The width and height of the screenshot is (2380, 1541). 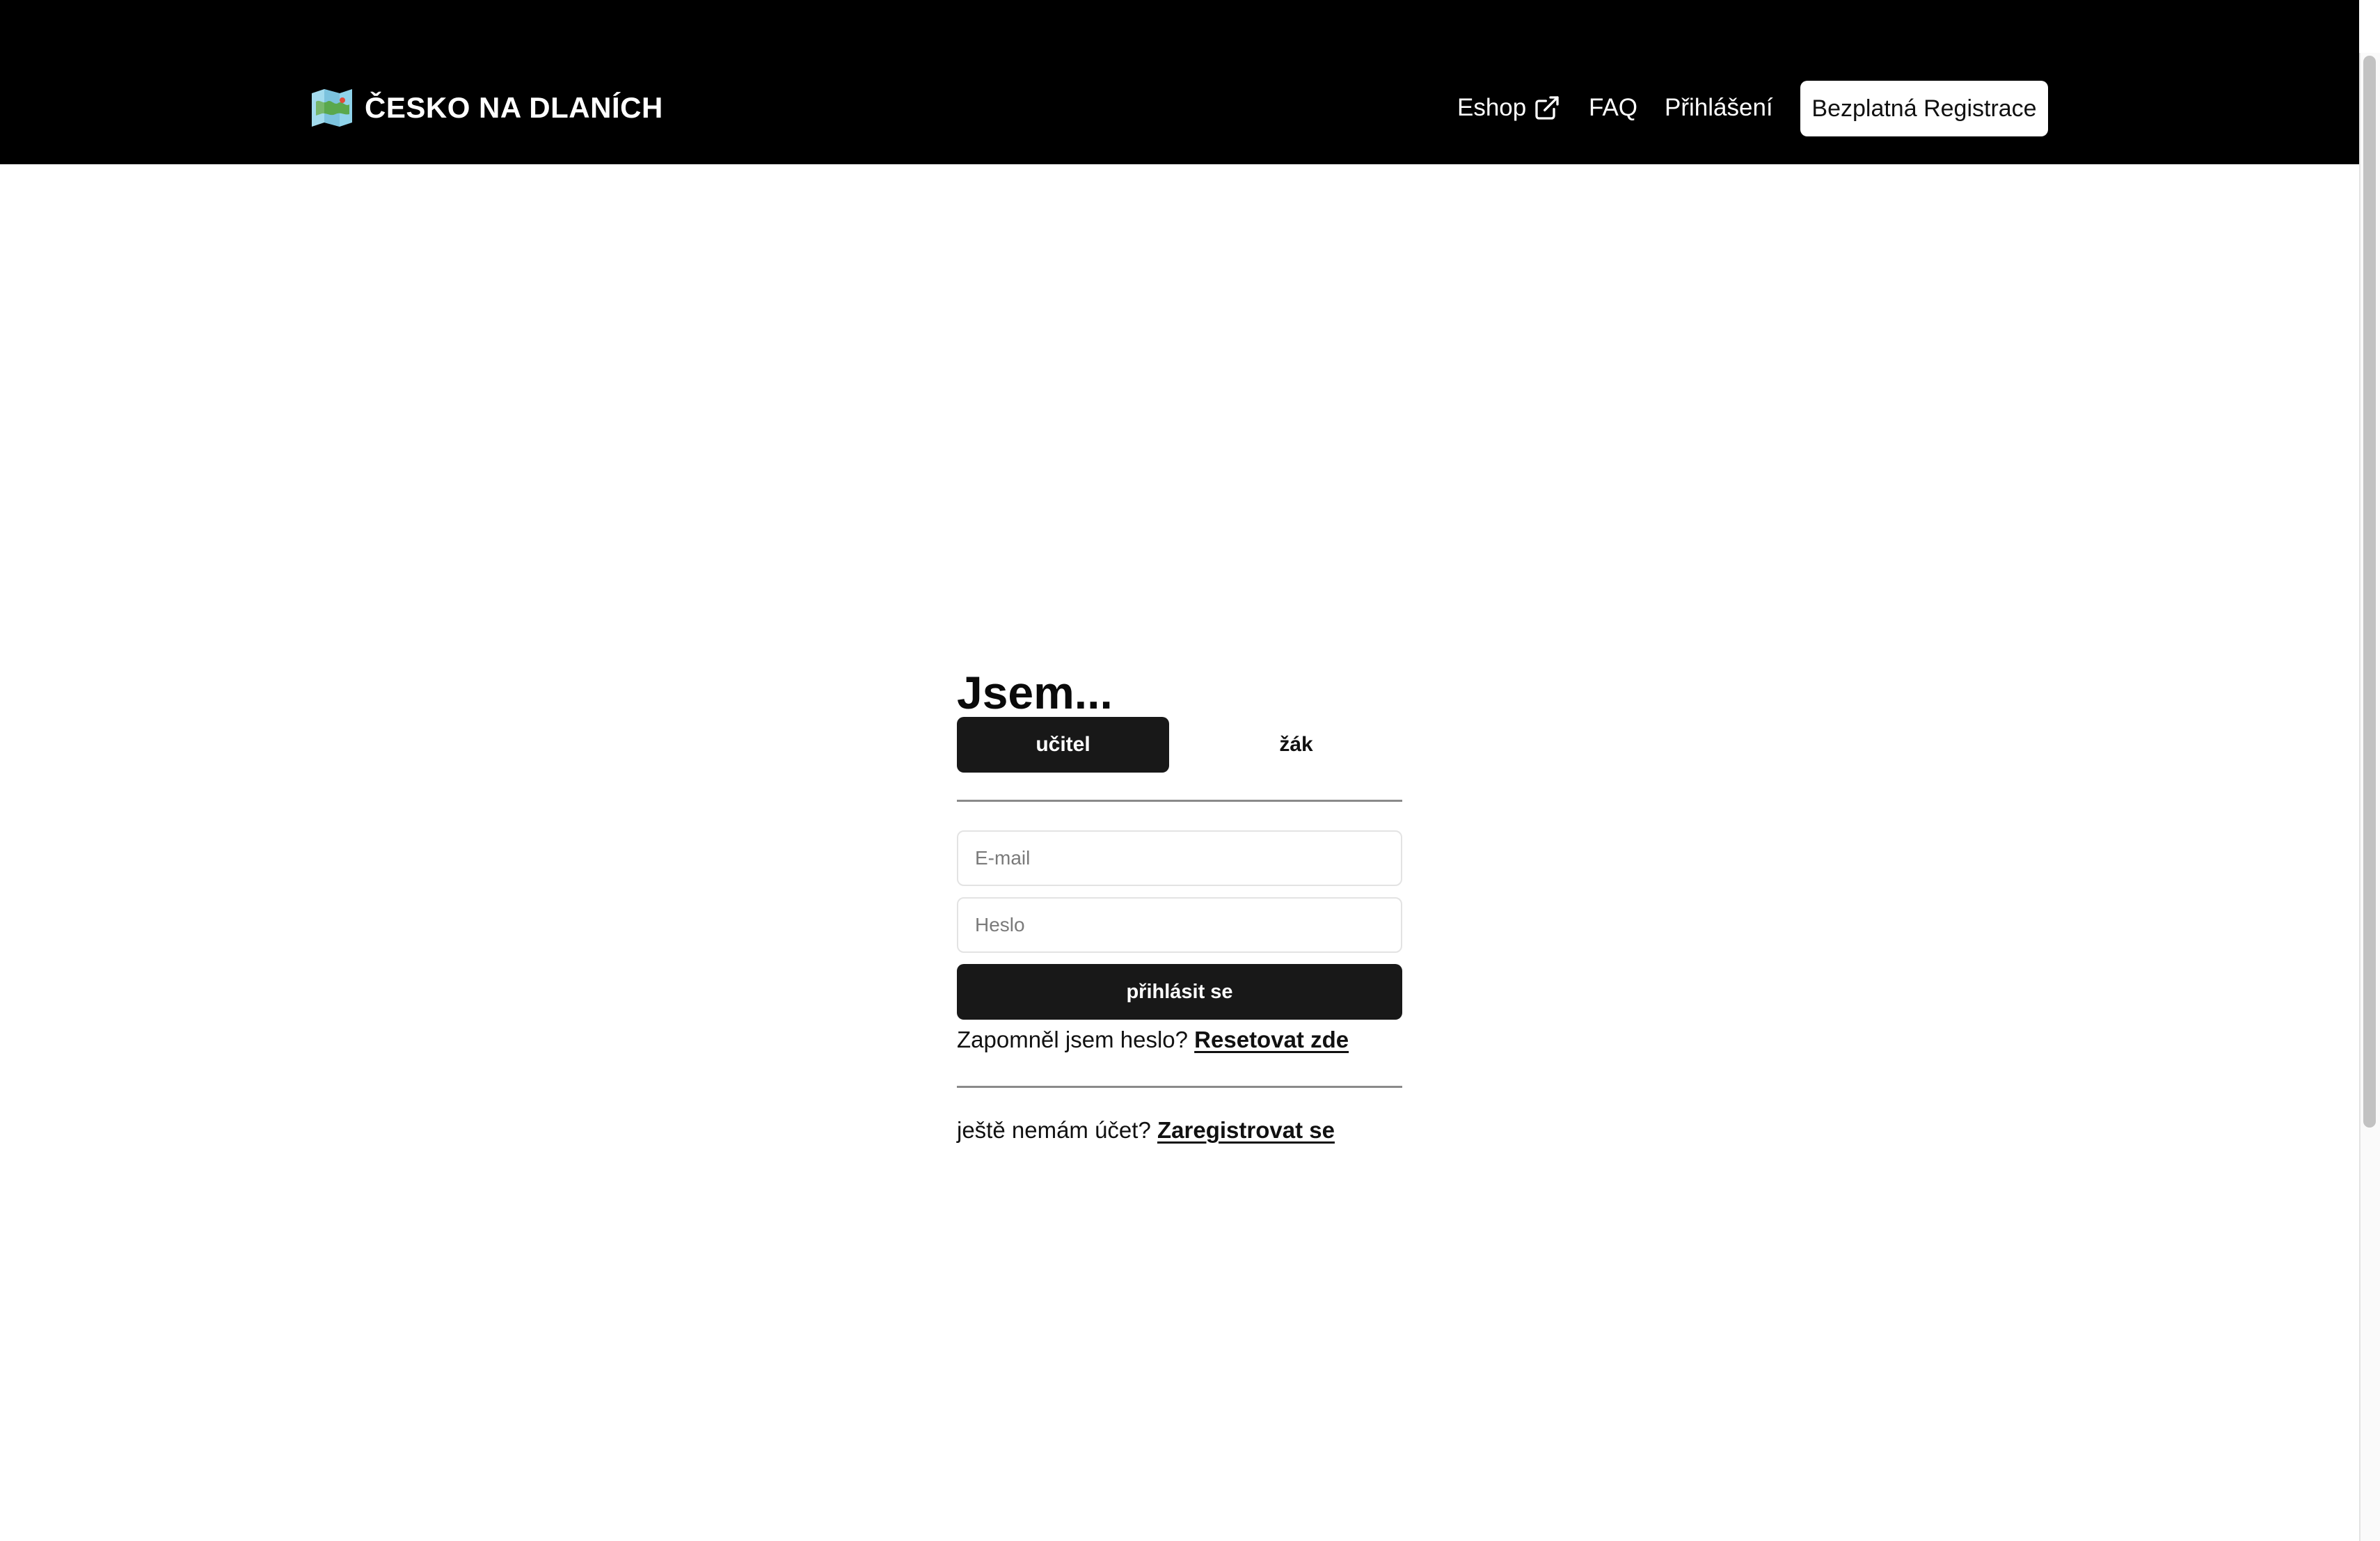 I want to click on nav-link-login-label: Přihlášení, so click(x=1719, y=107).